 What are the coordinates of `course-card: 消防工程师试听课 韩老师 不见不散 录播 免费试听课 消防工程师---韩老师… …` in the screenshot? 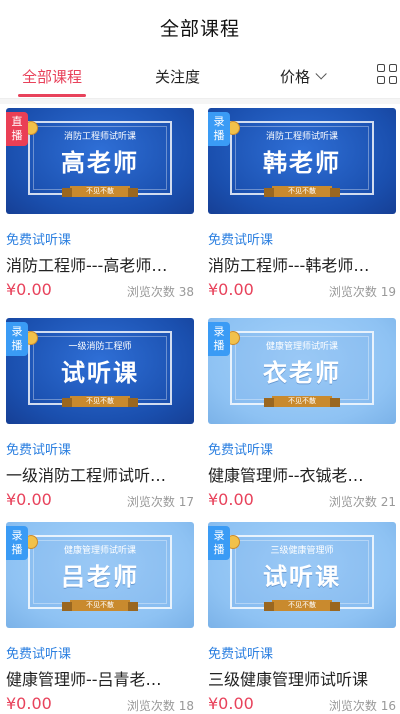 It's located at (302, 203).